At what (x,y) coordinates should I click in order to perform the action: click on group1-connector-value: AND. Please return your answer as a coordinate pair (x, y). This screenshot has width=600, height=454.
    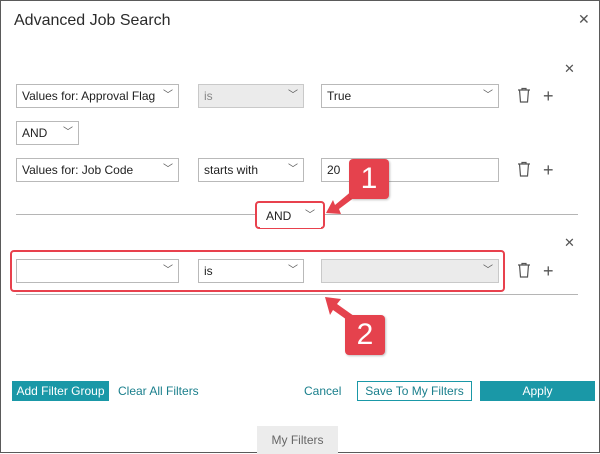
    Looking at the image, I should click on (35, 133).